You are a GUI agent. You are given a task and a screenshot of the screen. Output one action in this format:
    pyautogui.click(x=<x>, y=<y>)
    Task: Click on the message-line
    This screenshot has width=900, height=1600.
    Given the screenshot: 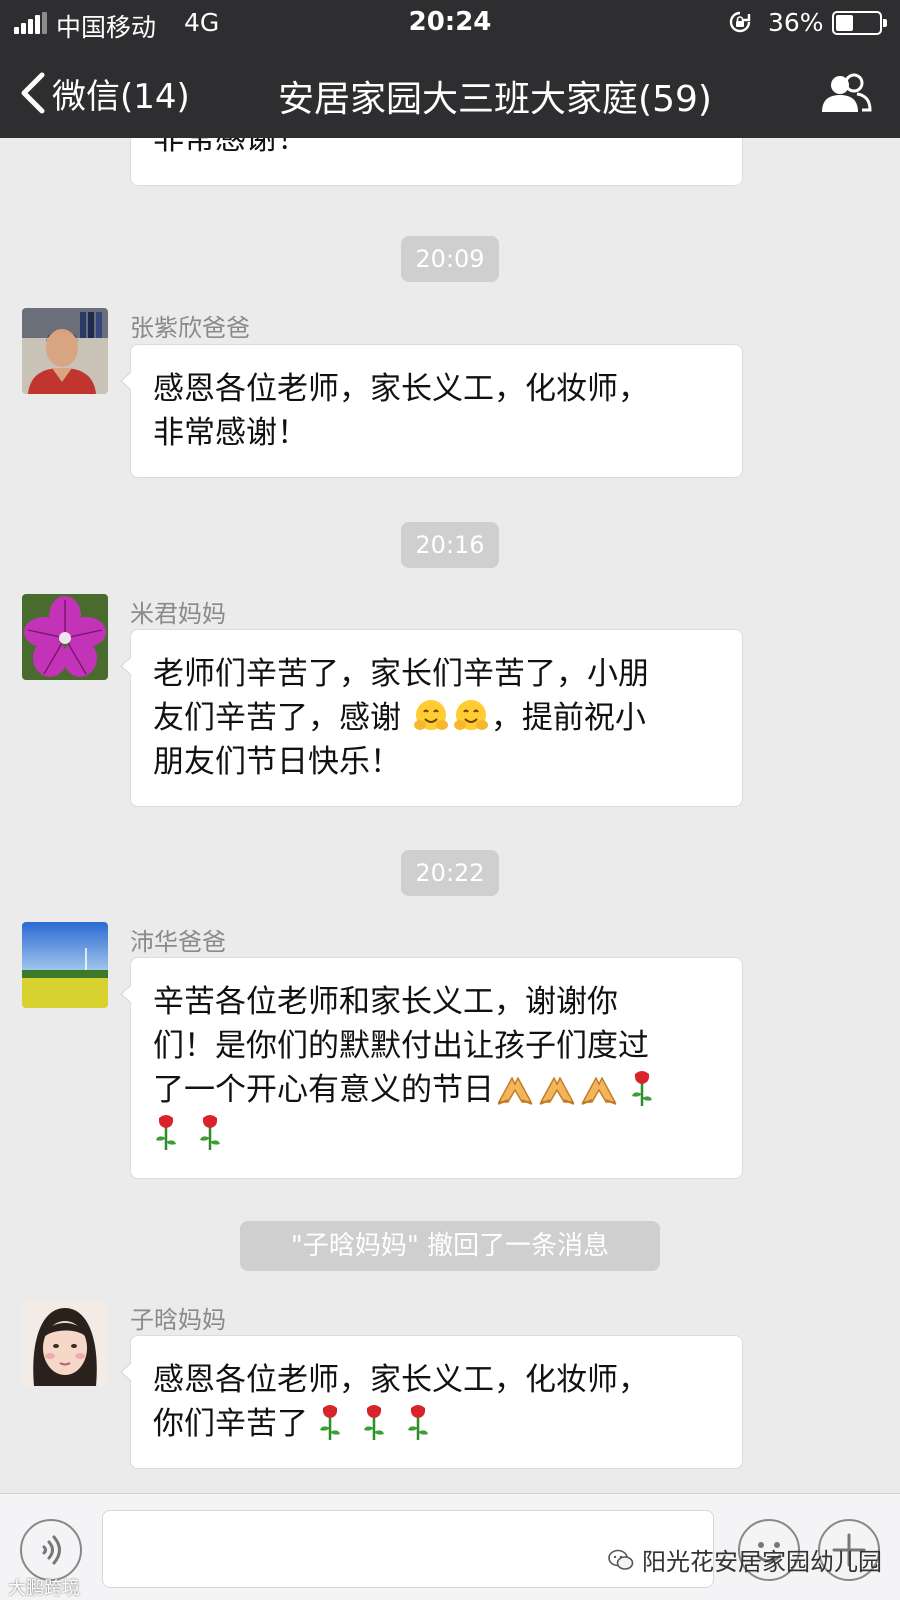 What is the action you would take?
    pyautogui.click(x=436, y=1134)
    